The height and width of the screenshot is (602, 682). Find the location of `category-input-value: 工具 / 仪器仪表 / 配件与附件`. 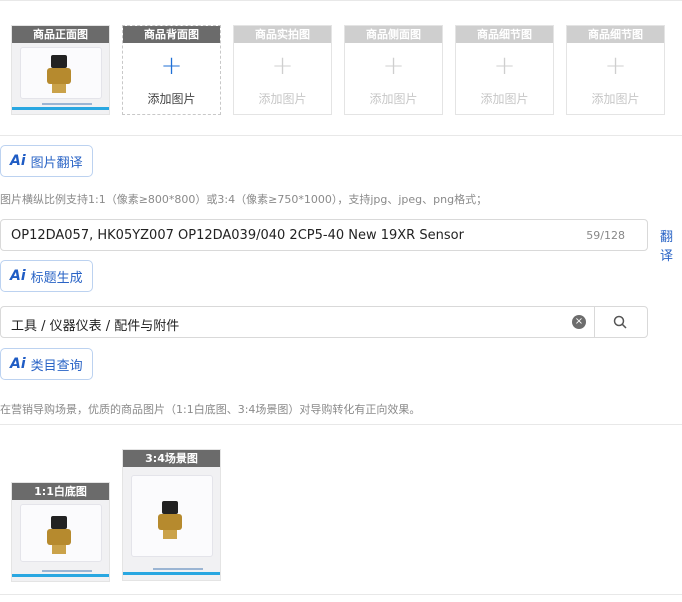

category-input-value: 工具 / 仪器仪表 / 配件与附件 is located at coordinates (95, 324).